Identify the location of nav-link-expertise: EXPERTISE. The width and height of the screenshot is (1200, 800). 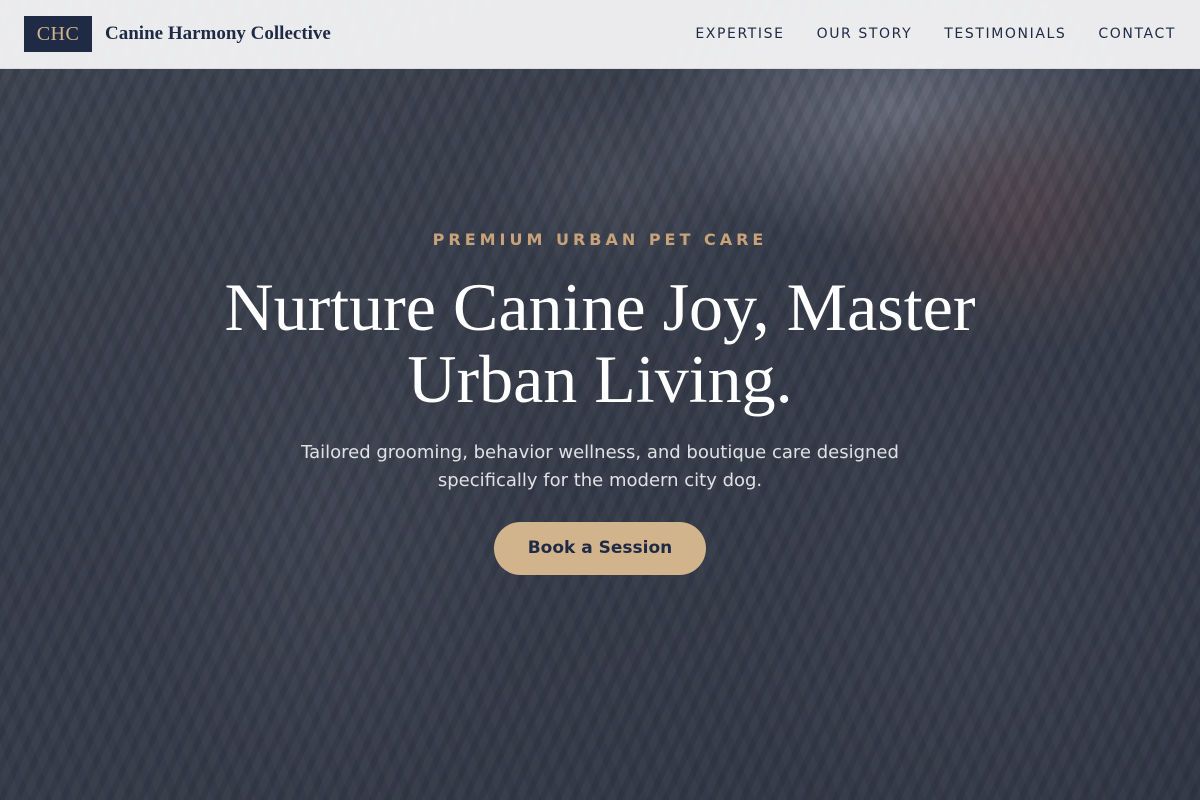
(739, 34).